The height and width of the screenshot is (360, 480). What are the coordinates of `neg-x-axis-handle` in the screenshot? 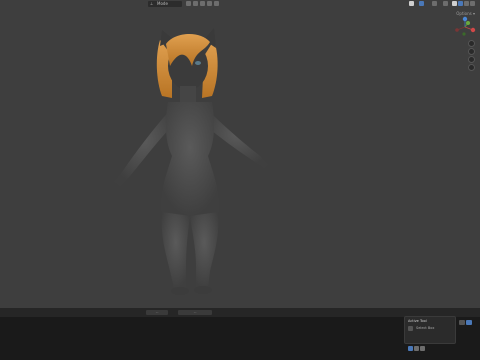 It's located at (457, 30).